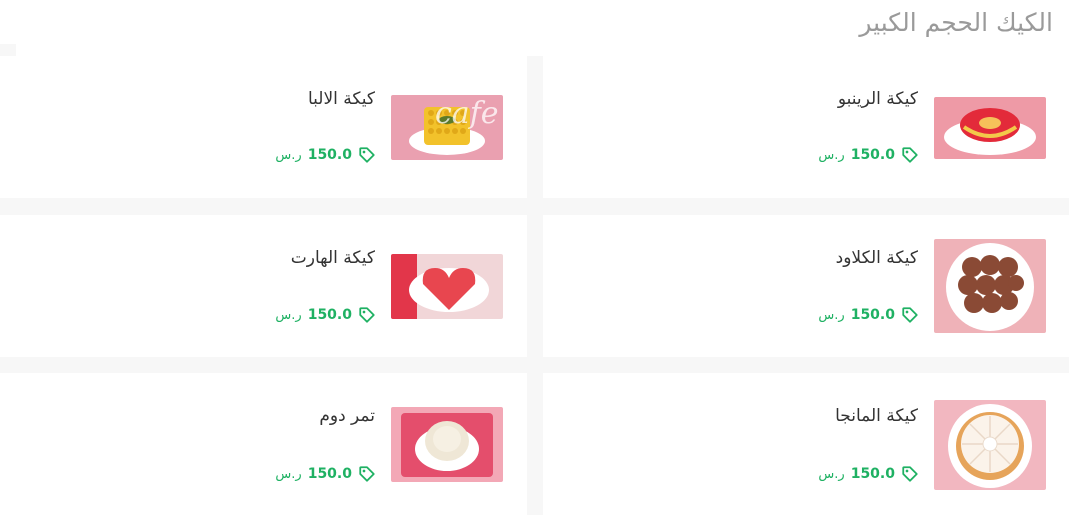  I want to click on product-name: كيكة الالبا, so click(341, 99).